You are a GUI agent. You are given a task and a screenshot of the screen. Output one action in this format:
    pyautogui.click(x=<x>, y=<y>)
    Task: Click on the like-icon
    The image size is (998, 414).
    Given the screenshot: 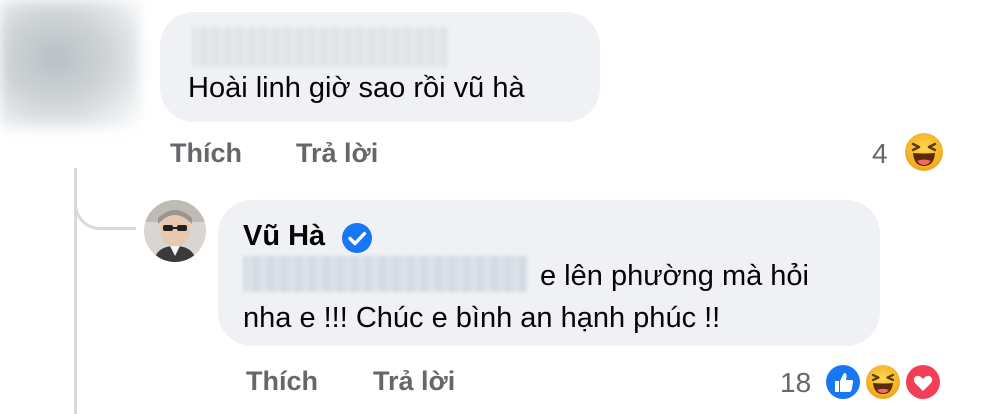 What is the action you would take?
    pyautogui.click(x=843, y=382)
    